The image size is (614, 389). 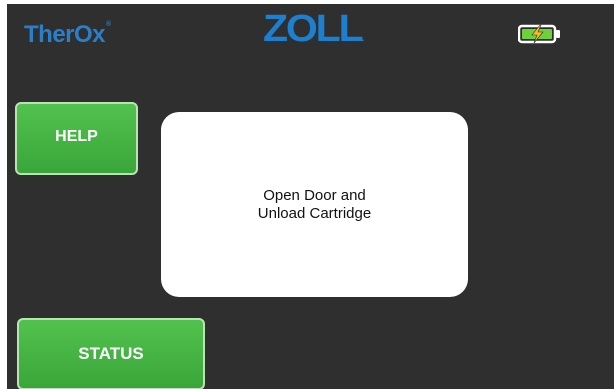 What do you see at coordinates (65, 34) in the screenshot?
I see `therox-logo-text: TherOx` at bounding box center [65, 34].